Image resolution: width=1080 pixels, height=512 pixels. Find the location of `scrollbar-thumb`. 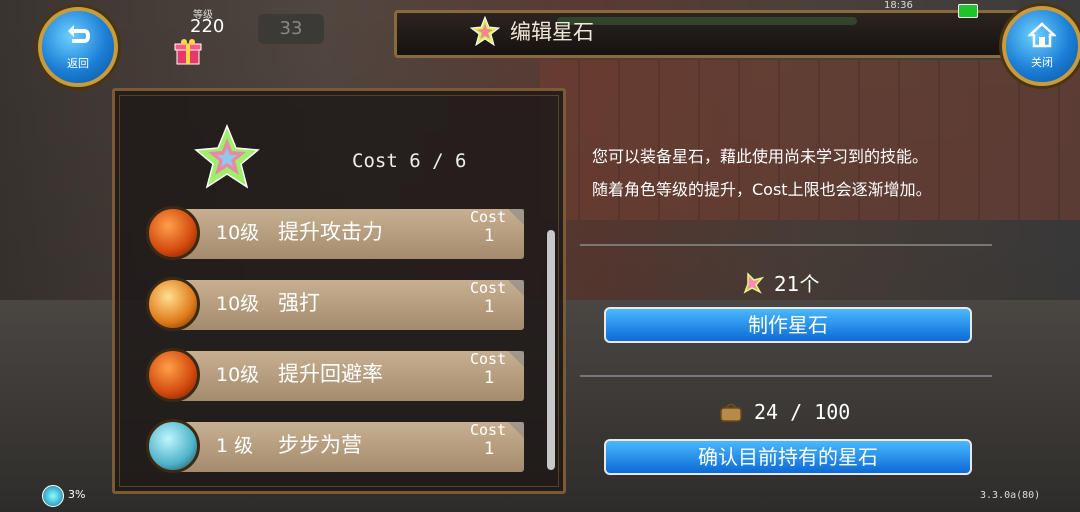

scrollbar-thumb is located at coordinates (551, 350).